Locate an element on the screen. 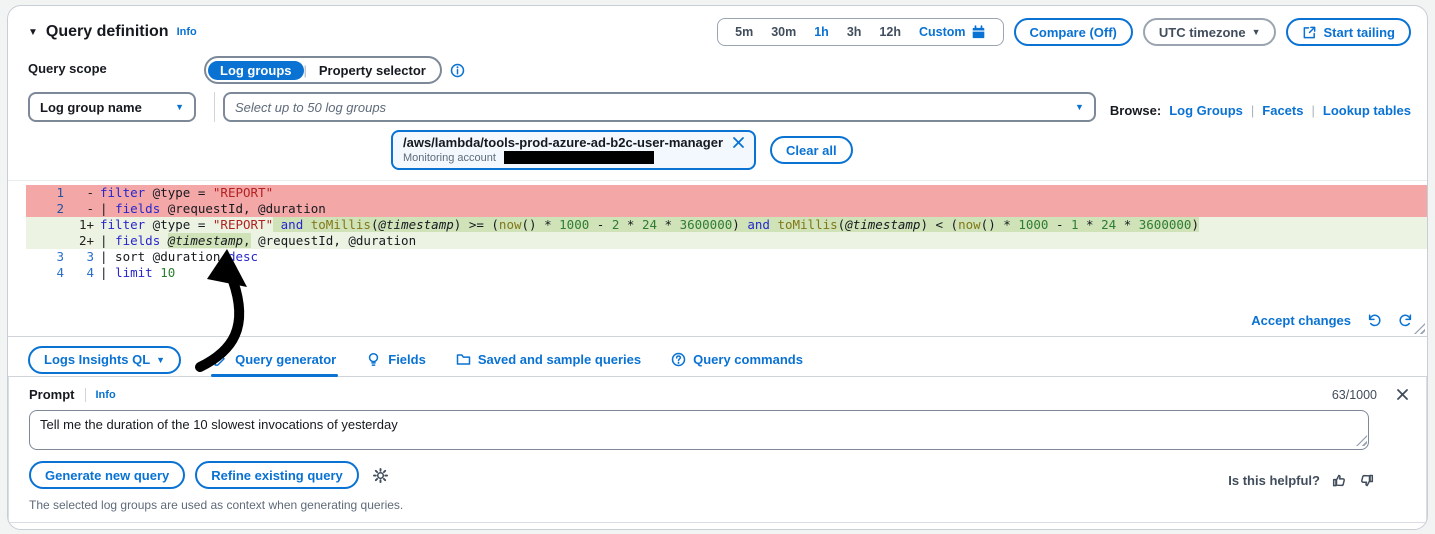  time-range-group: 5m 30m 1h 3h 12h Custom is located at coordinates (860, 32).